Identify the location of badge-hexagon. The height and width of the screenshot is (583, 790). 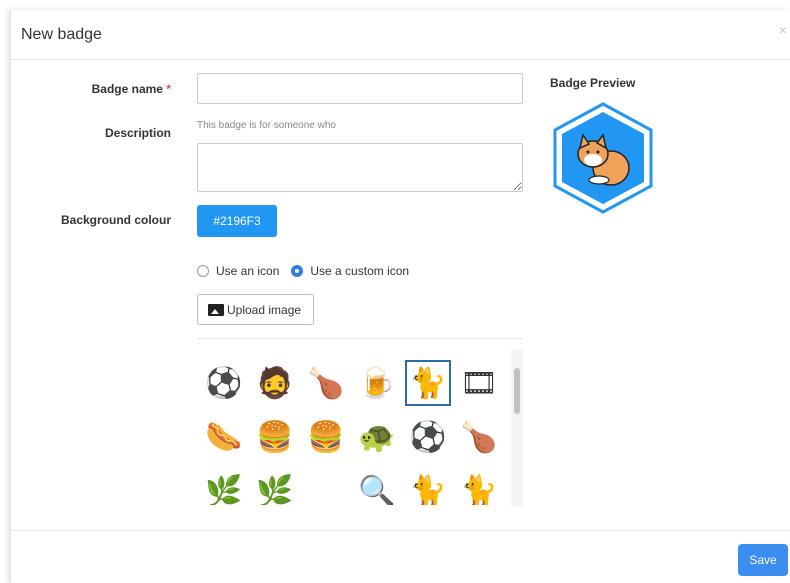
(603, 158).